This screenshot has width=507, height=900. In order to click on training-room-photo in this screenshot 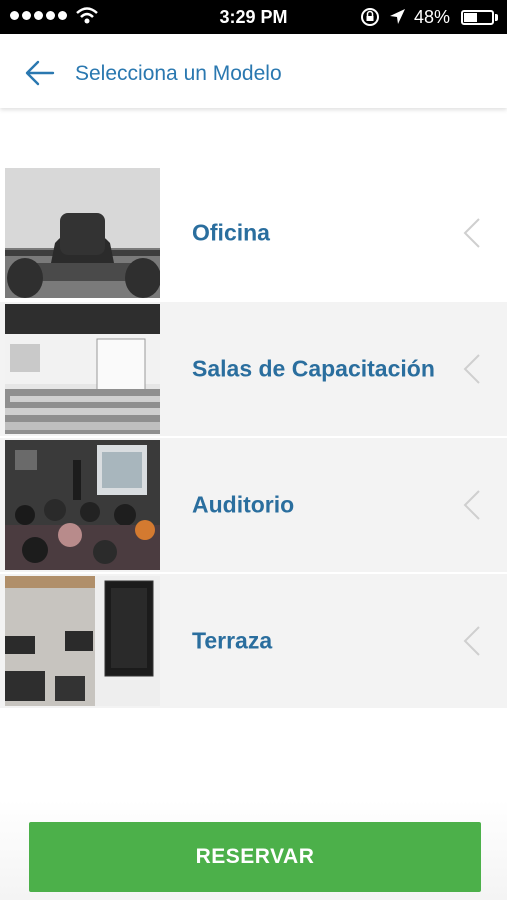, I will do `click(82, 369)`.